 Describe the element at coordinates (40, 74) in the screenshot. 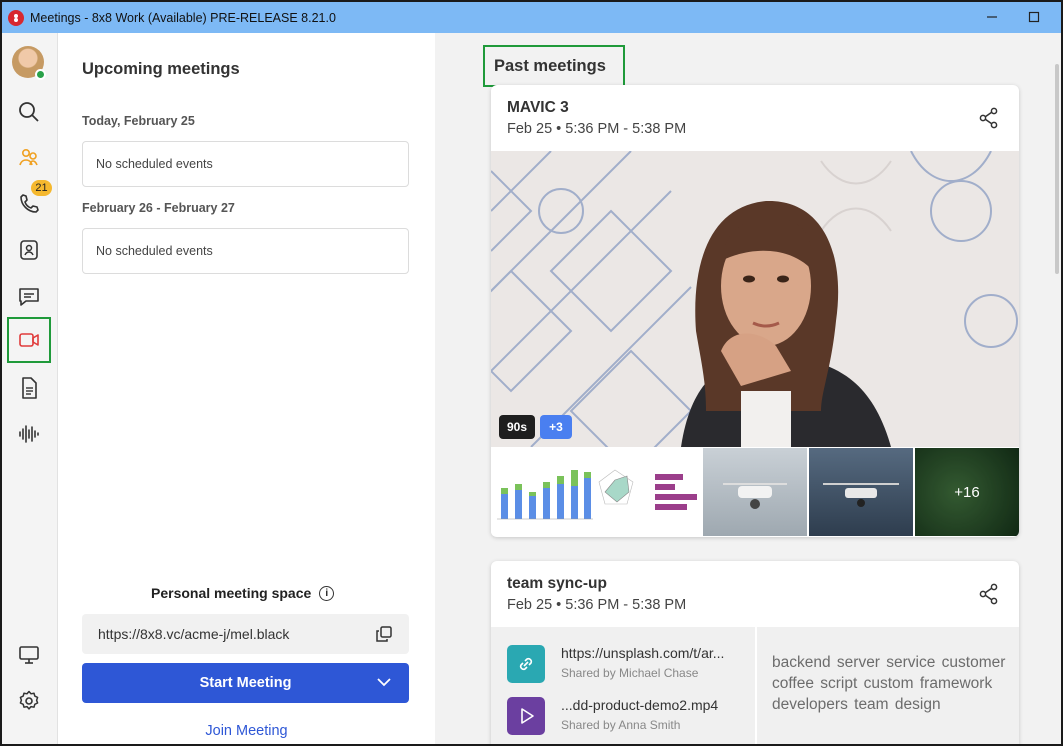

I see `presence-indicator` at that location.